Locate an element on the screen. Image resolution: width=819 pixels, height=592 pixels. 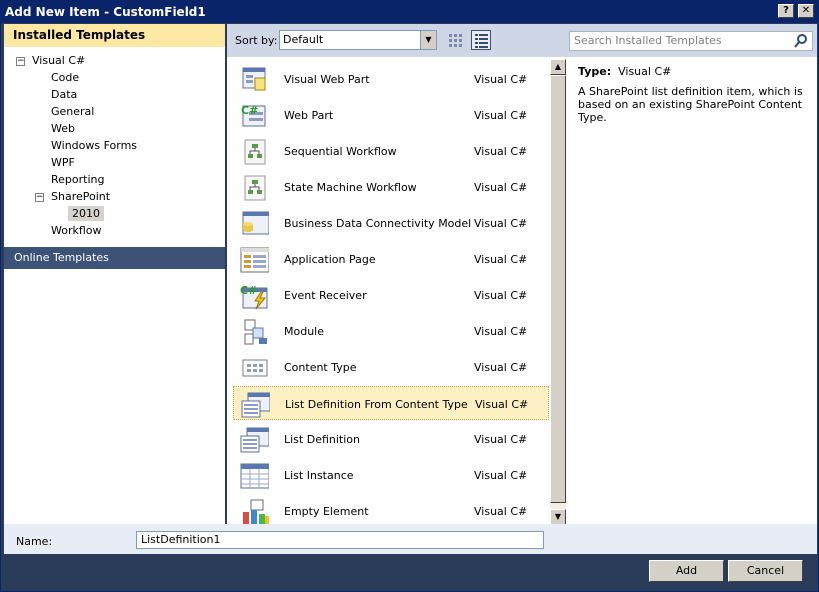
sort-by-select: Default ▼ is located at coordinates (358, 40).